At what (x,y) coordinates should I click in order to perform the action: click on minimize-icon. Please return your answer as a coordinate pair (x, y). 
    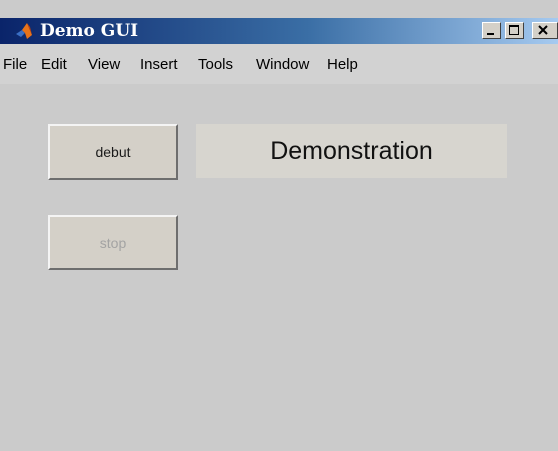
    Looking at the image, I should click on (490, 34).